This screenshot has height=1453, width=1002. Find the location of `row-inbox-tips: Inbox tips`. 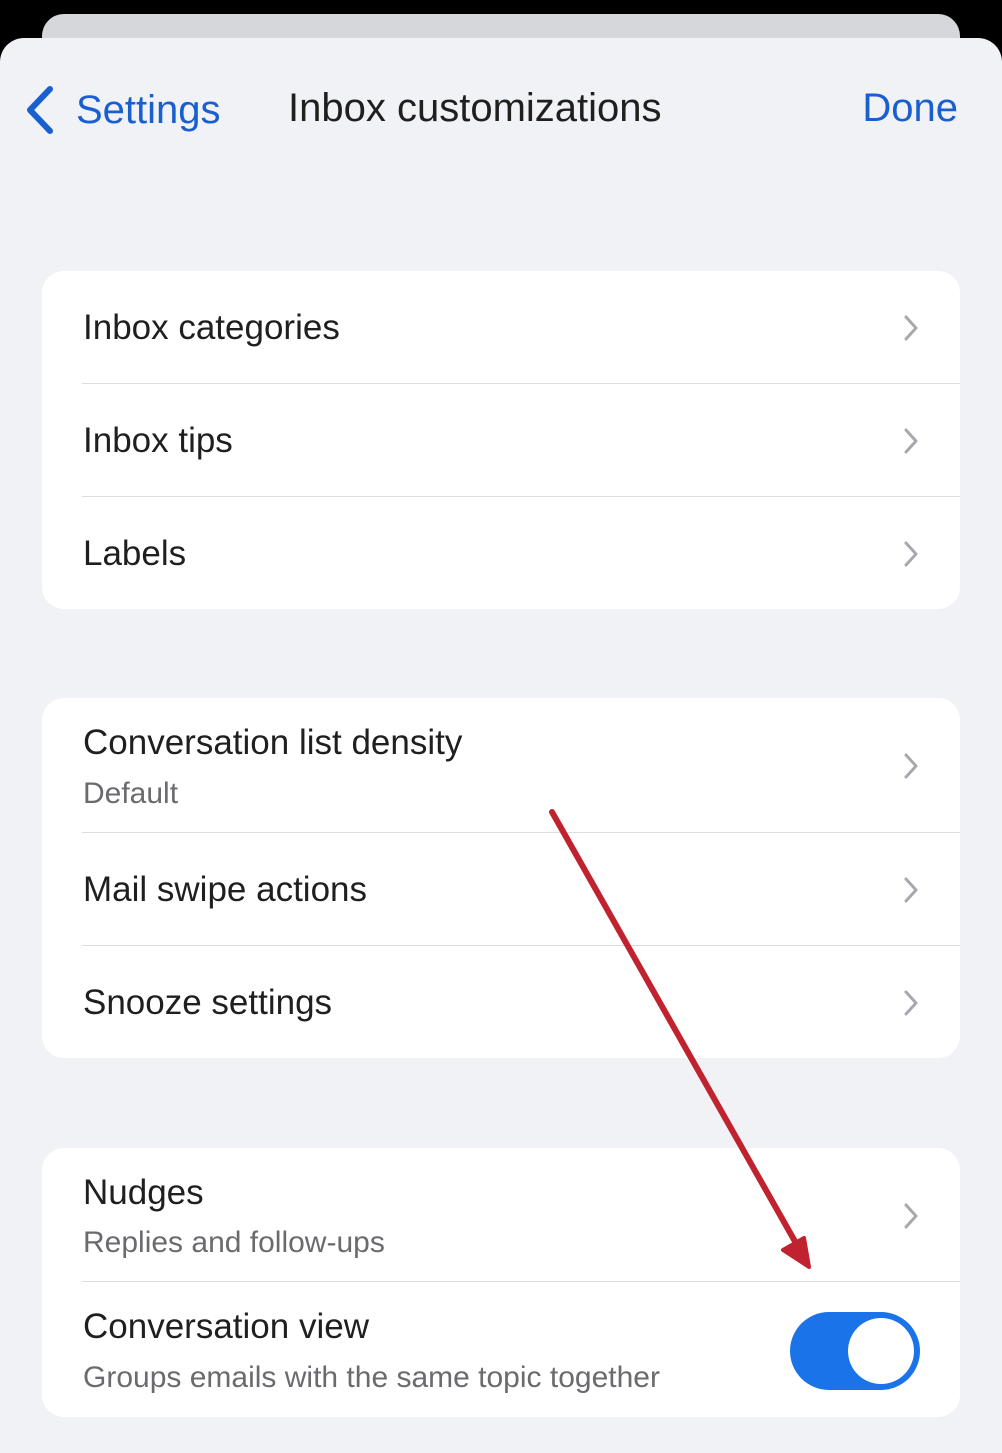

row-inbox-tips: Inbox tips is located at coordinates (501, 440).